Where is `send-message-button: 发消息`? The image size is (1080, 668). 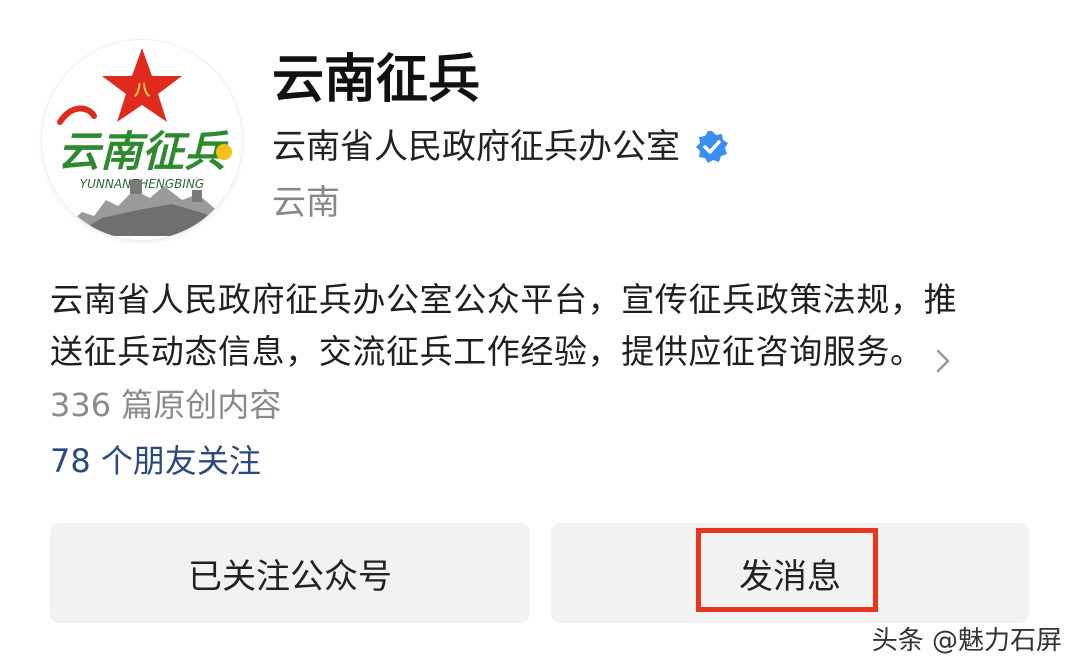 send-message-button: 发消息 is located at coordinates (790, 573).